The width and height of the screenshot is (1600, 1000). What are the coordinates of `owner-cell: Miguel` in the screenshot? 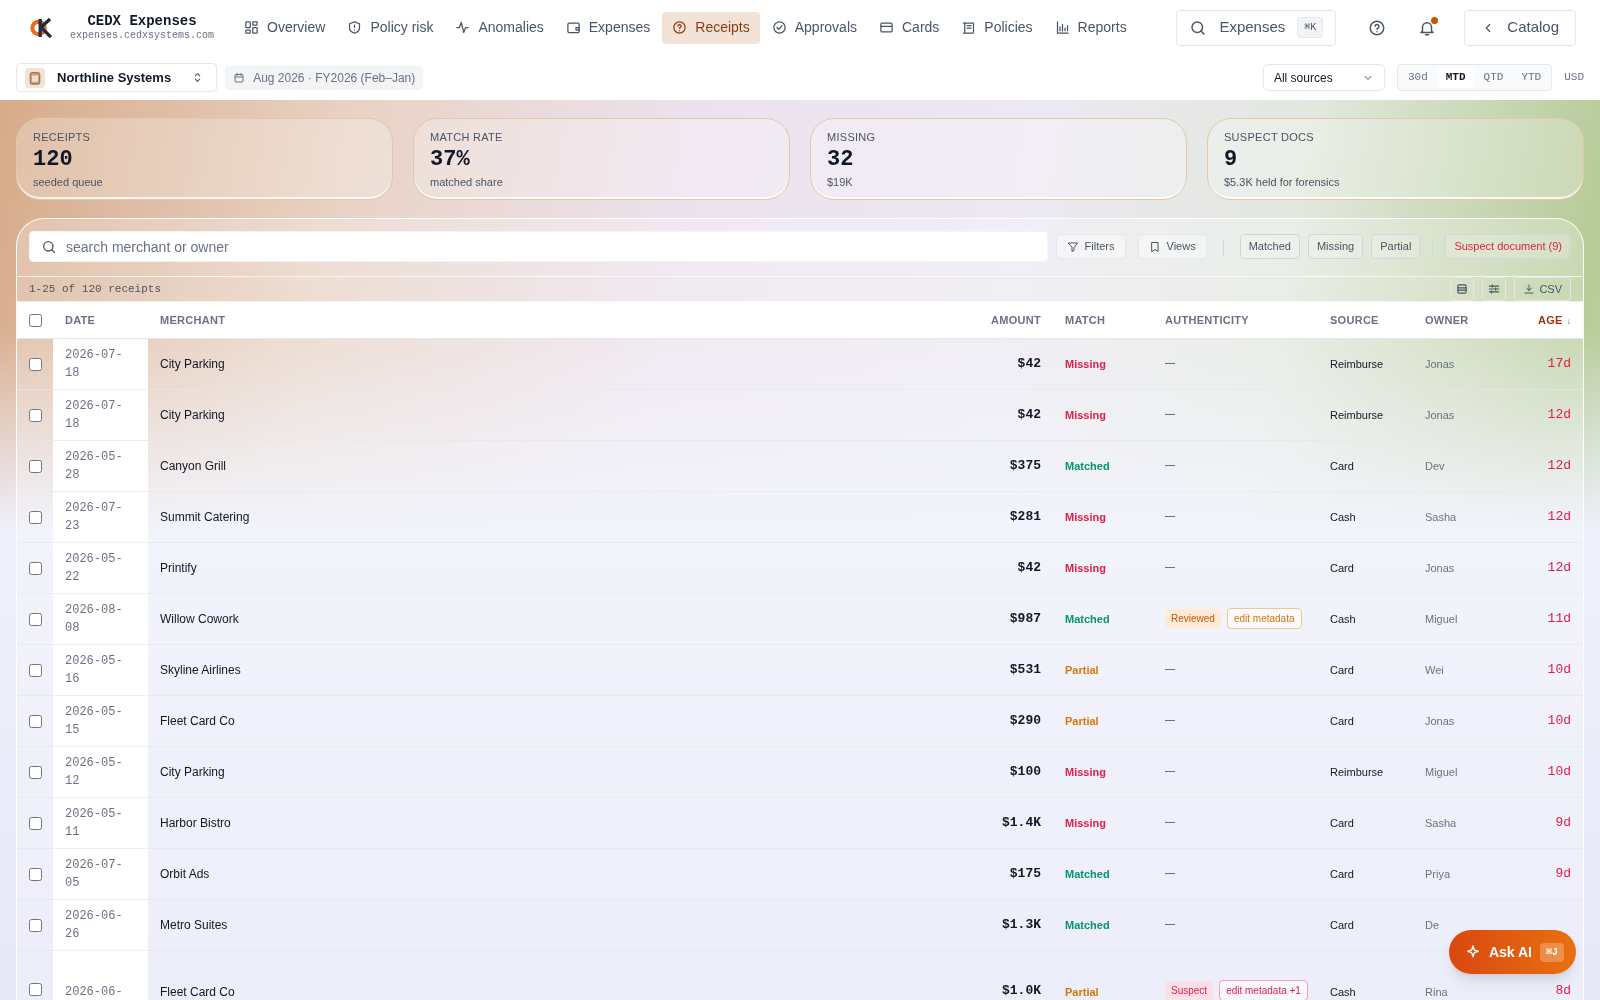 It's located at (1441, 771).